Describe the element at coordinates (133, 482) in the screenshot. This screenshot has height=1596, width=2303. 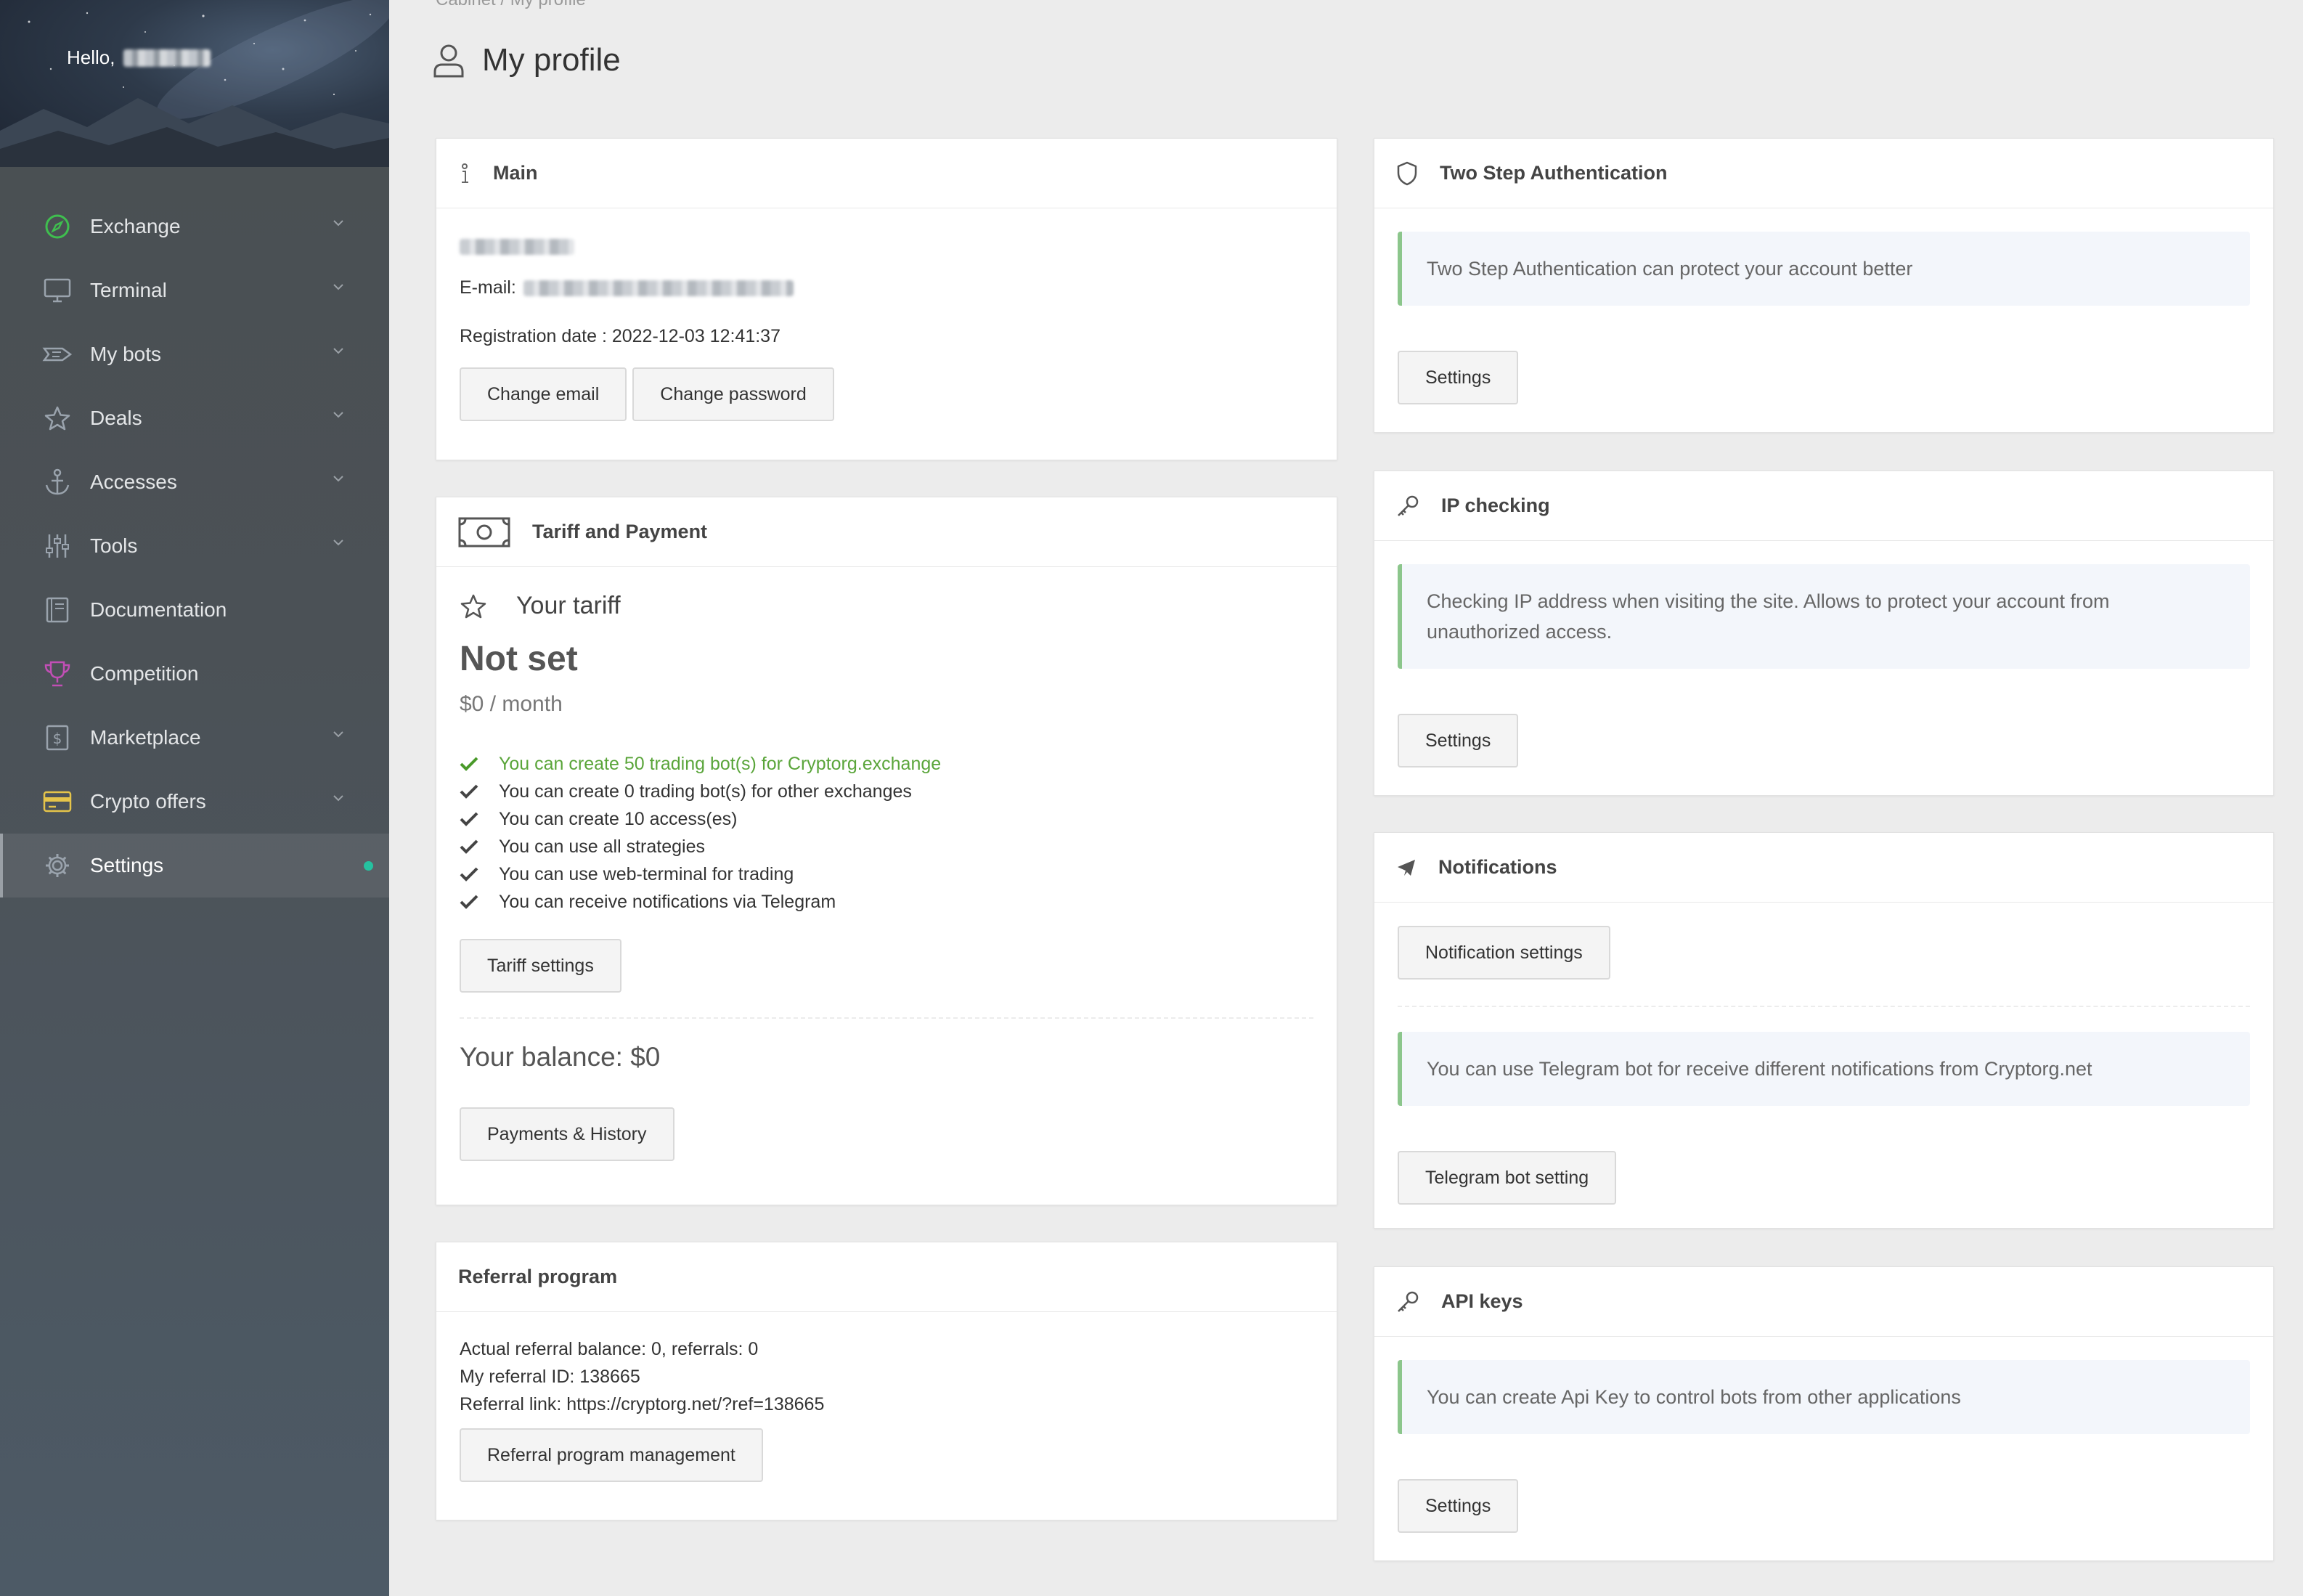
I see `sidebar-item-label: Accesses` at that location.